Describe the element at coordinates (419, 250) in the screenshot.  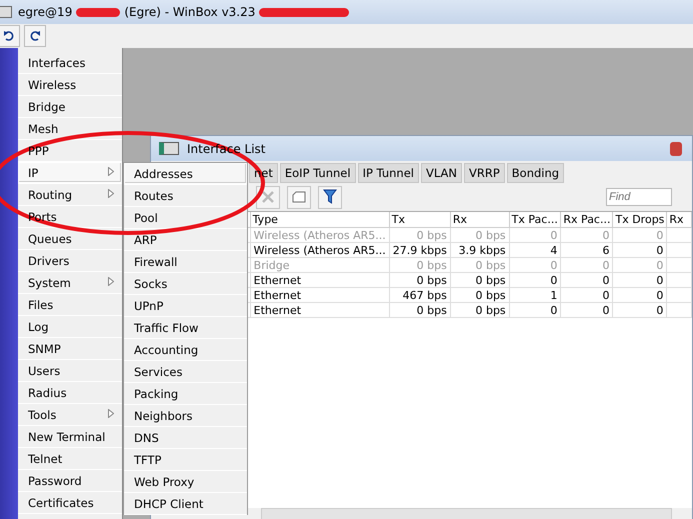
I see `table-cell: 27.9 kbps` at that location.